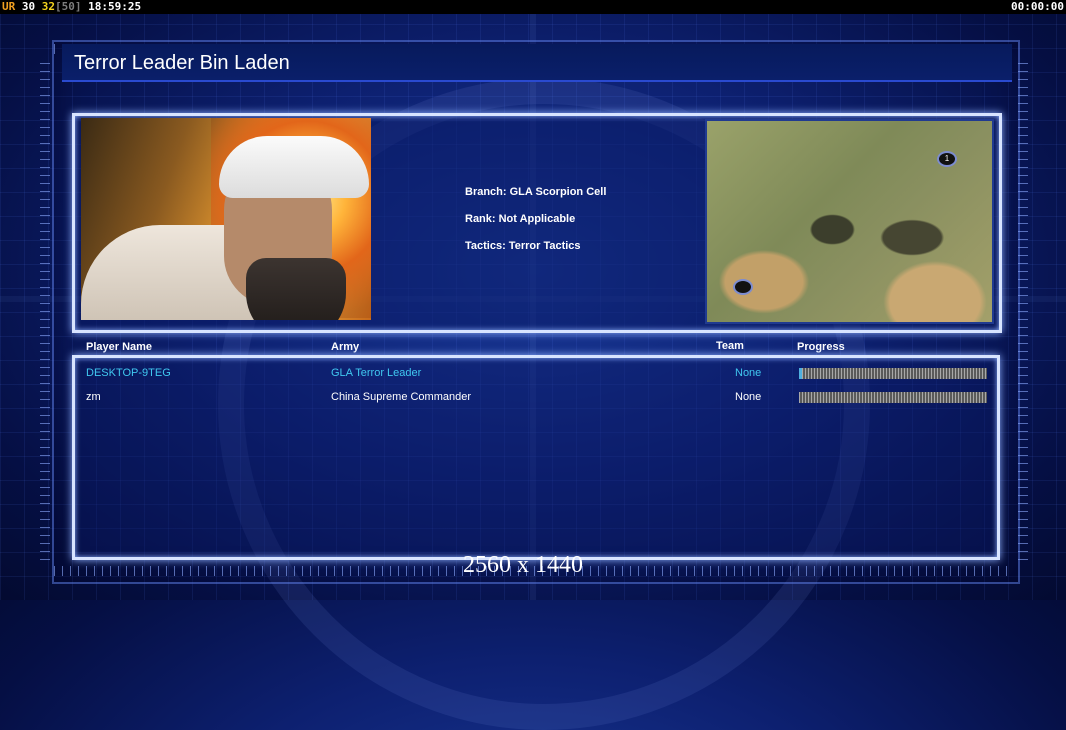 The image size is (1066, 730). Describe the element at coordinates (28, 6) in the screenshot. I see `hud-num1: 30` at that location.